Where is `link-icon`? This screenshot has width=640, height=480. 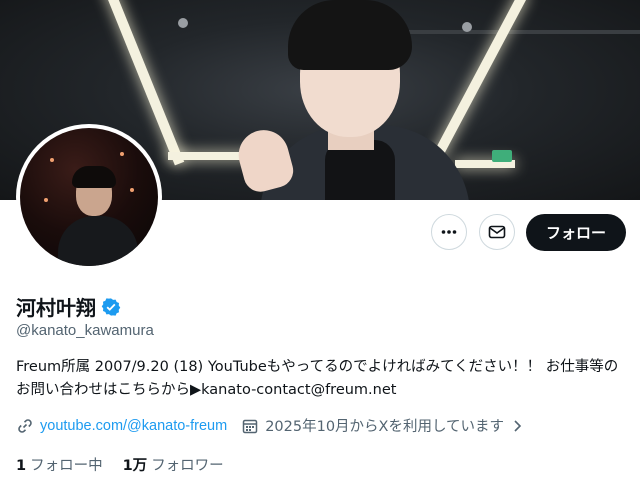
link-icon is located at coordinates (25, 425).